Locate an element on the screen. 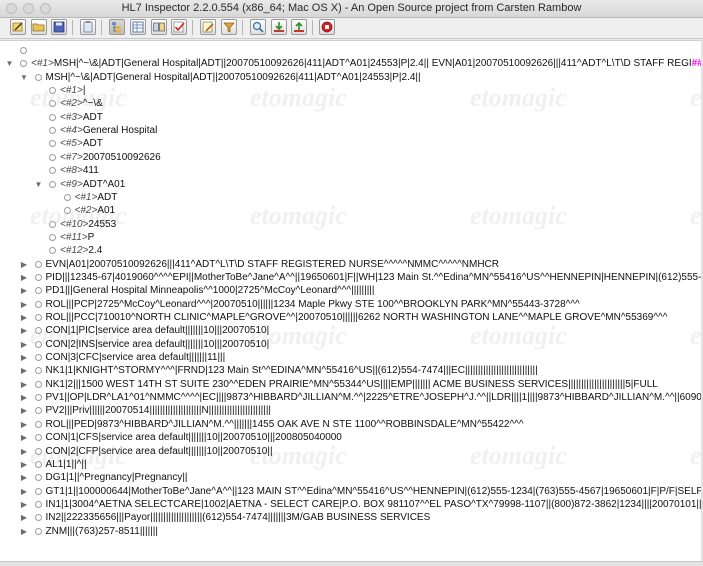  clipboard-button is located at coordinates (88, 27).